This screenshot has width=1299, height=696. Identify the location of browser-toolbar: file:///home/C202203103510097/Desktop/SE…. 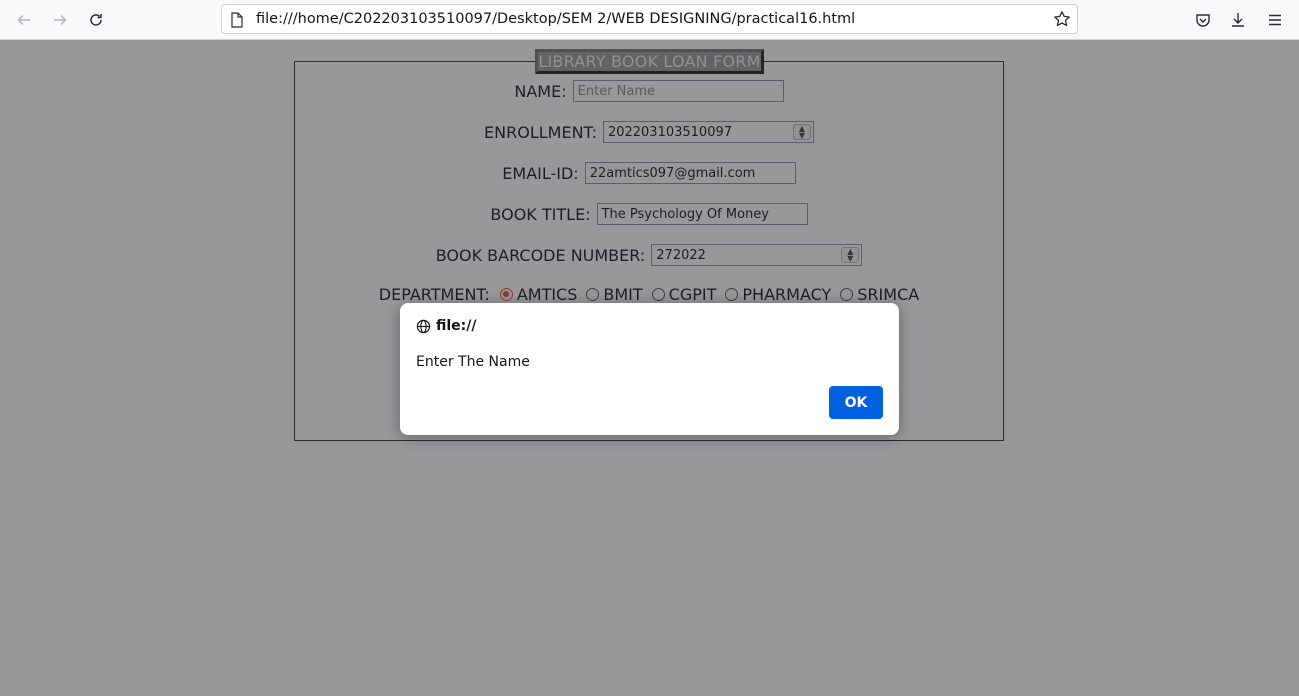
(649, 20).